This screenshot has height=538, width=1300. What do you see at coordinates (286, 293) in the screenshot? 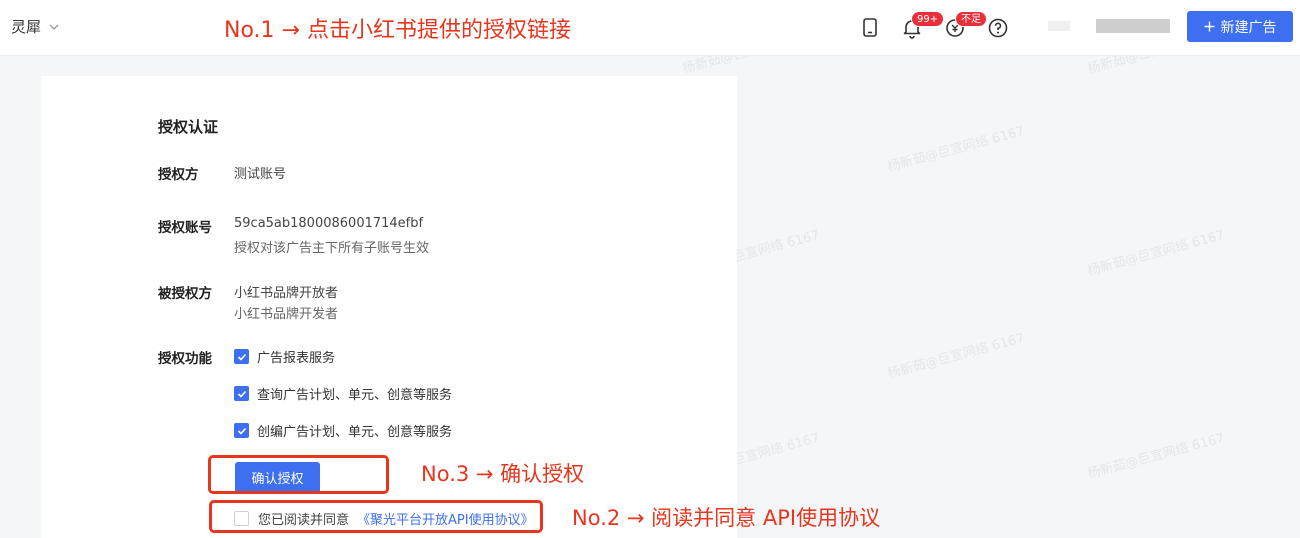
I see `grantee-line1: 小红书品牌开放者` at bounding box center [286, 293].